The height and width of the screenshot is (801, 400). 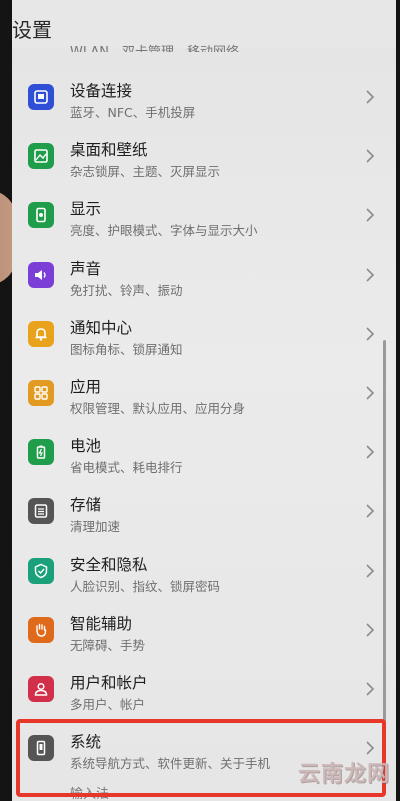 What do you see at coordinates (41, 156) in the screenshot?
I see `wallpaper-icon` at bounding box center [41, 156].